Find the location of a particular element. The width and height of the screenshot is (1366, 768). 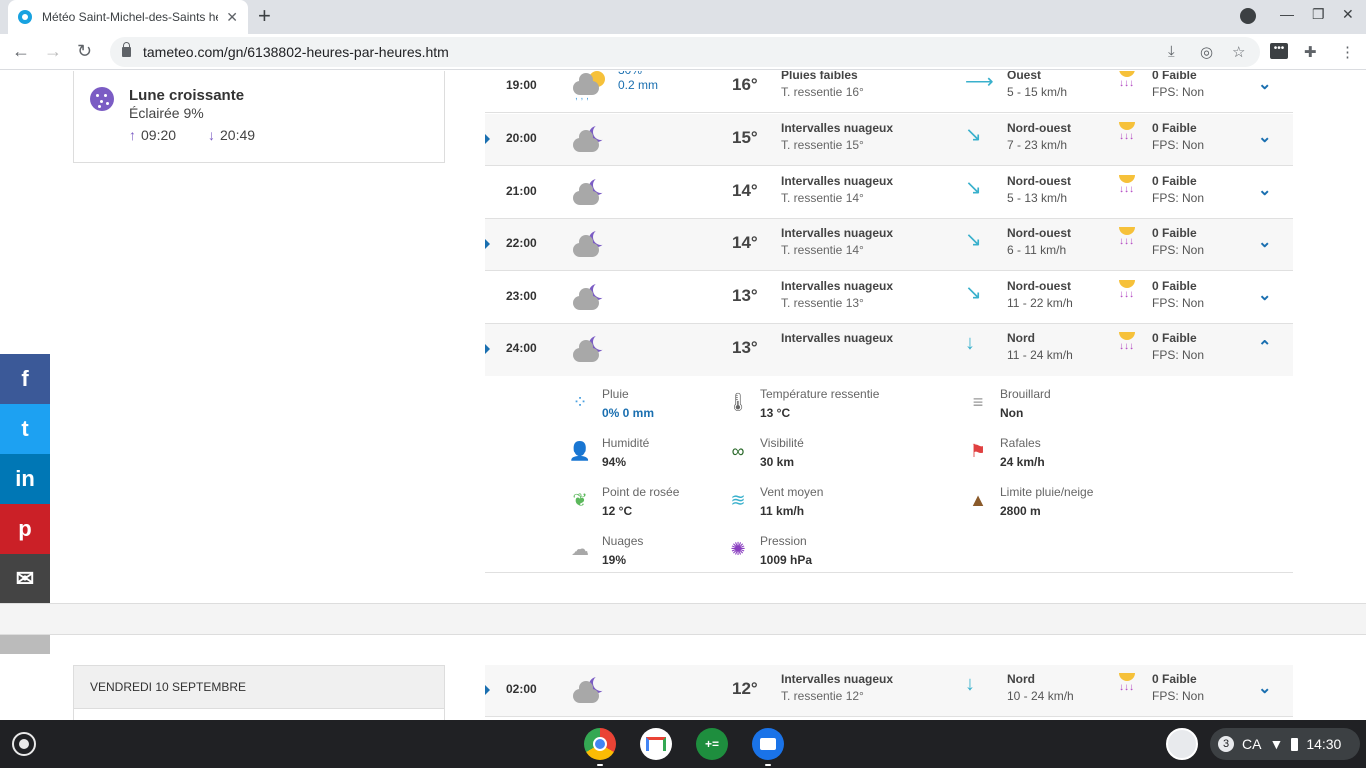

leaf-icon: ❦ is located at coordinates (580, 500).